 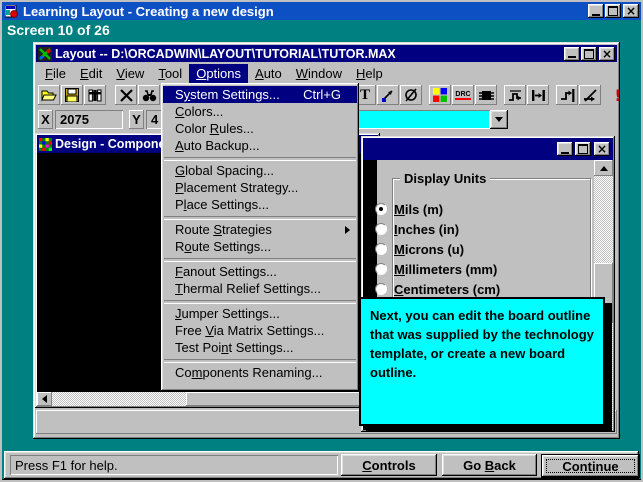 I want to click on end-route-button, so click(x=567, y=95).